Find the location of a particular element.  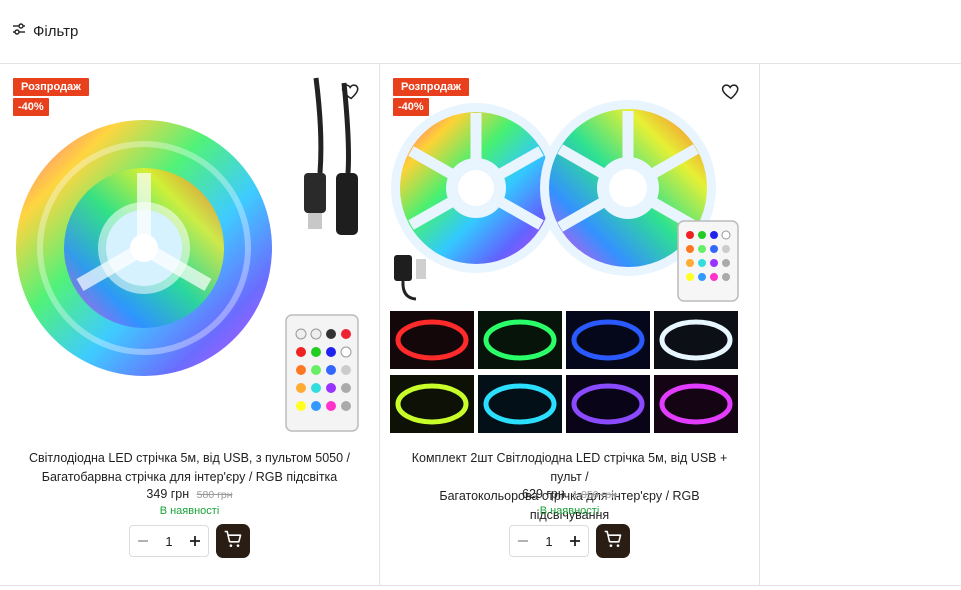

filter-label: Фільтр is located at coordinates (56, 31).